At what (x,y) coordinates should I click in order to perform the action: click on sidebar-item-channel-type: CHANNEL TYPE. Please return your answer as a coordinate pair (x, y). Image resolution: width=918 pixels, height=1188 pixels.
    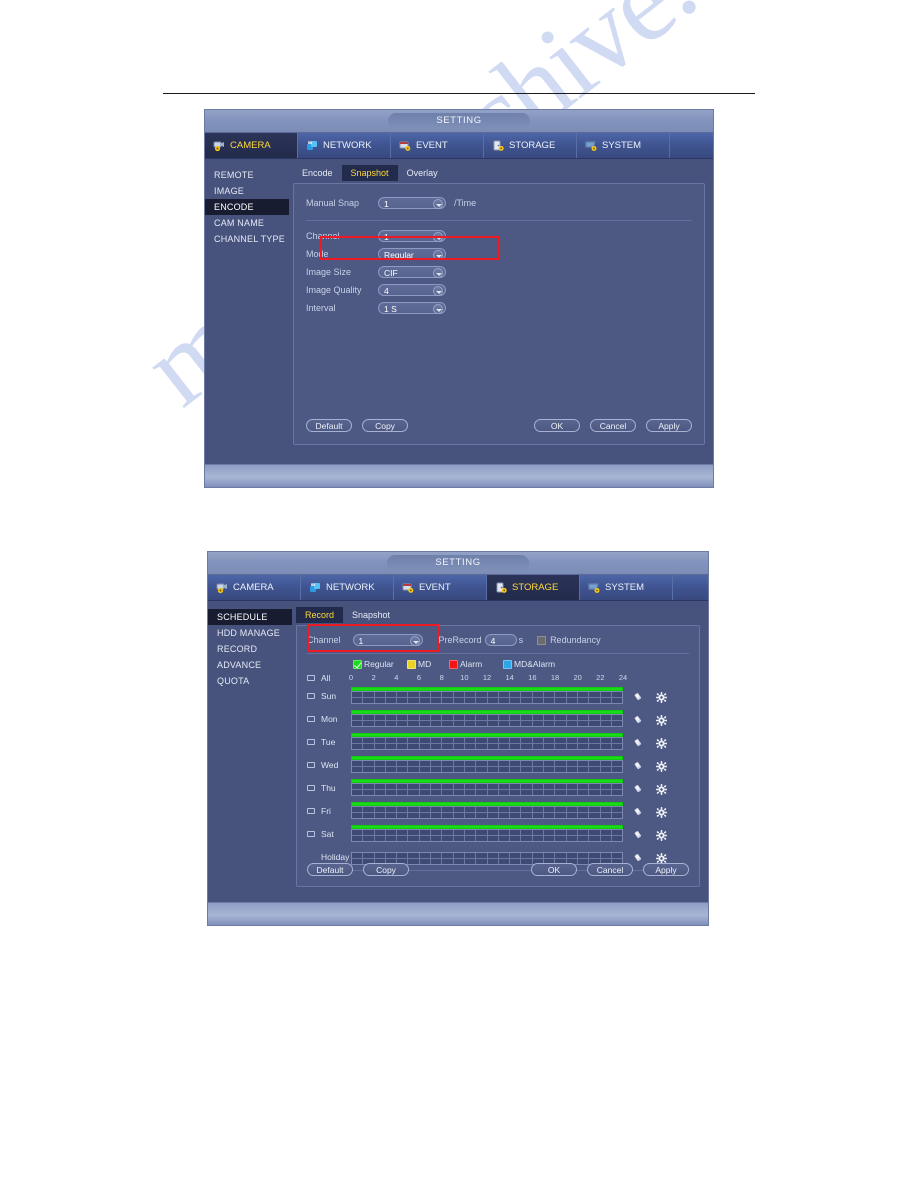
    Looking at the image, I should click on (247, 239).